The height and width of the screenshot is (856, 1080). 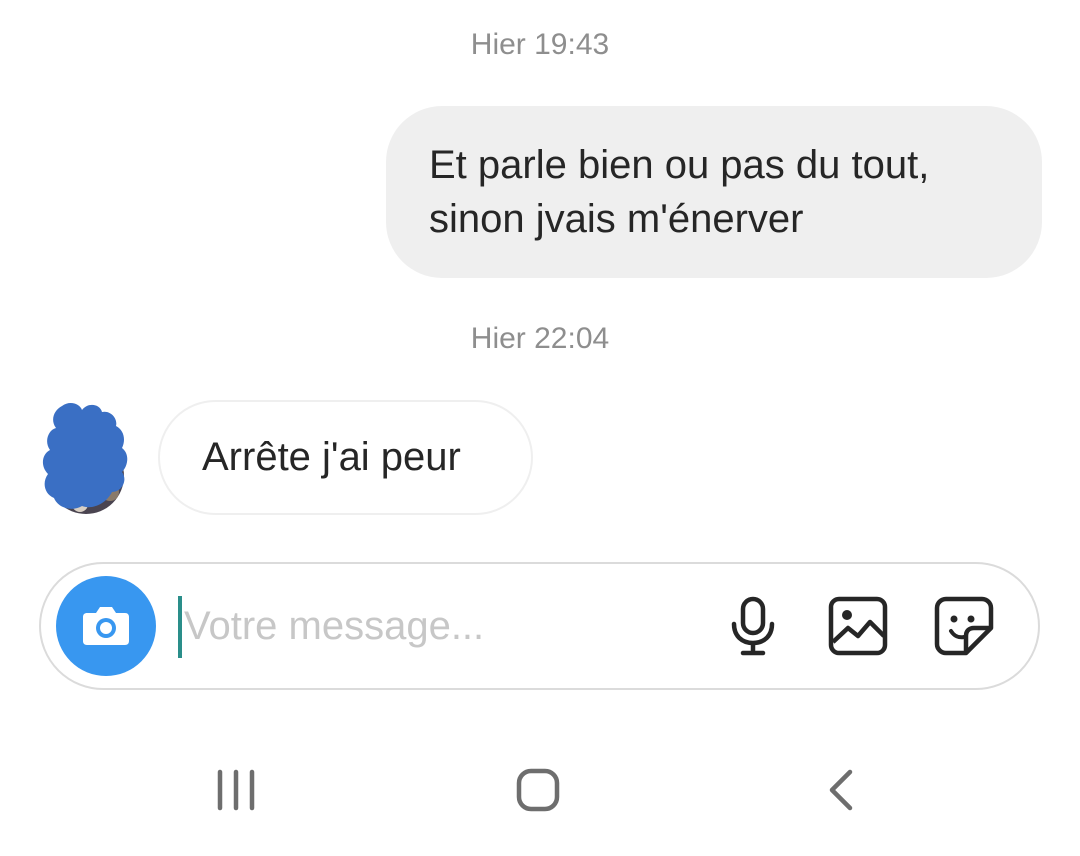 What do you see at coordinates (540, 338) in the screenshot?
I see `message-timestamp: Hier 22:04` at bounding box center [540, 338].